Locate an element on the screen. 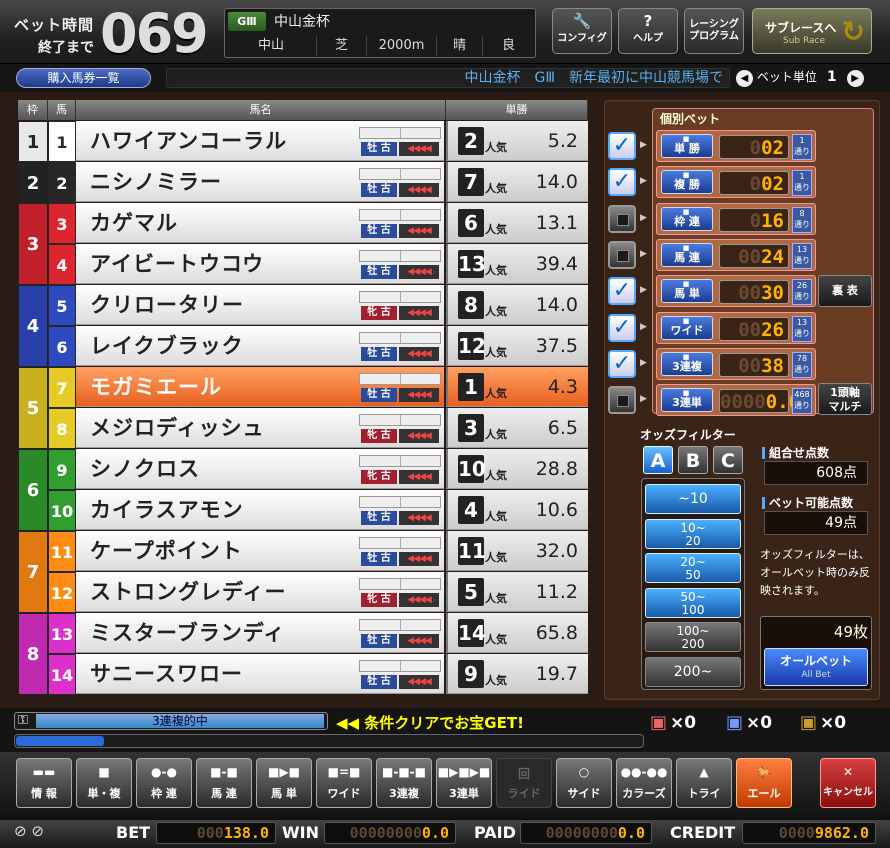 The width and height of the screenshot is (890, 848). odds-range-button: 10~ 20 is located at coordinates (693, 533).